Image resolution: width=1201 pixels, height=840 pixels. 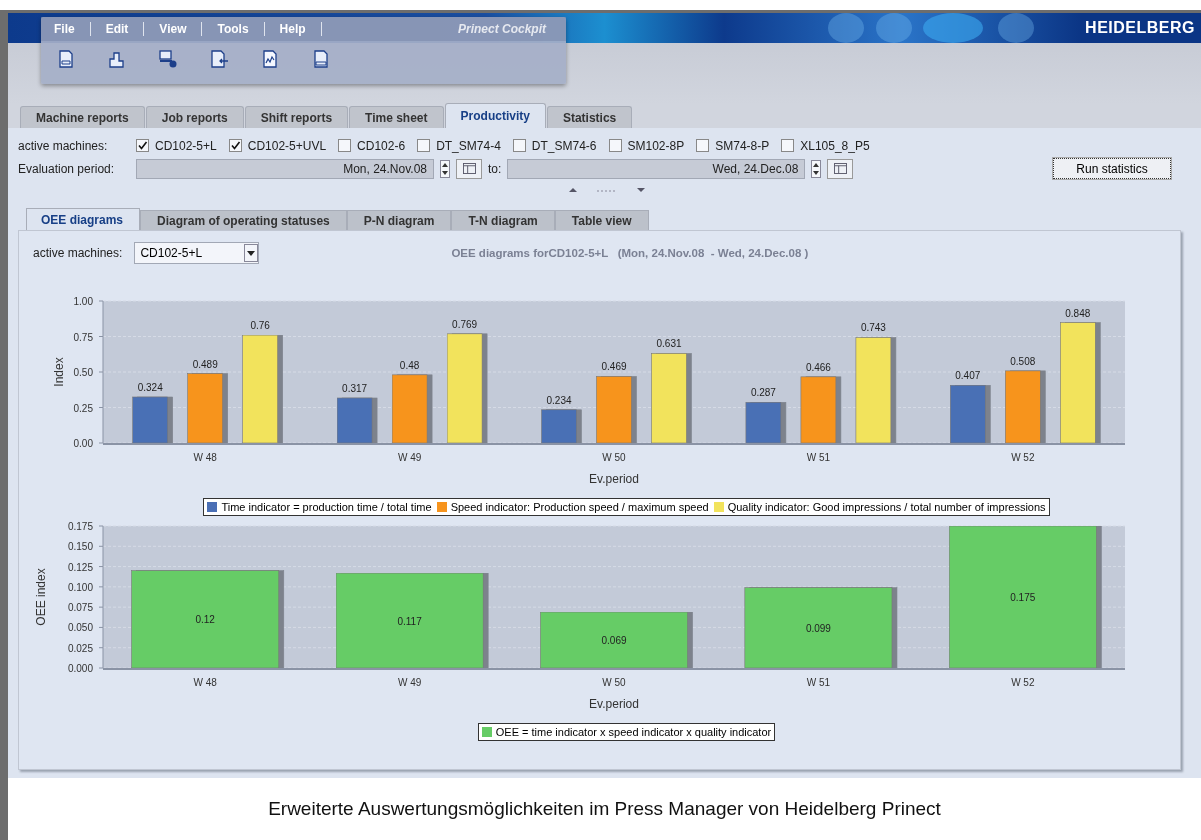 I want to click on axis-tick-label: 0.00, so click(x=83, y=443).